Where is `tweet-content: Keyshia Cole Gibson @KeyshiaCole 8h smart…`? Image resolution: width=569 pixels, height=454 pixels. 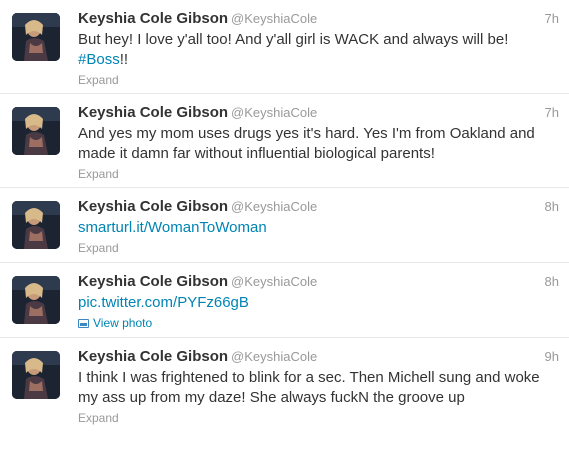
tweet-content: Keyshia Cole Gibson @KeyshiaCole 8h smart… is located at coordinates (318, 226).